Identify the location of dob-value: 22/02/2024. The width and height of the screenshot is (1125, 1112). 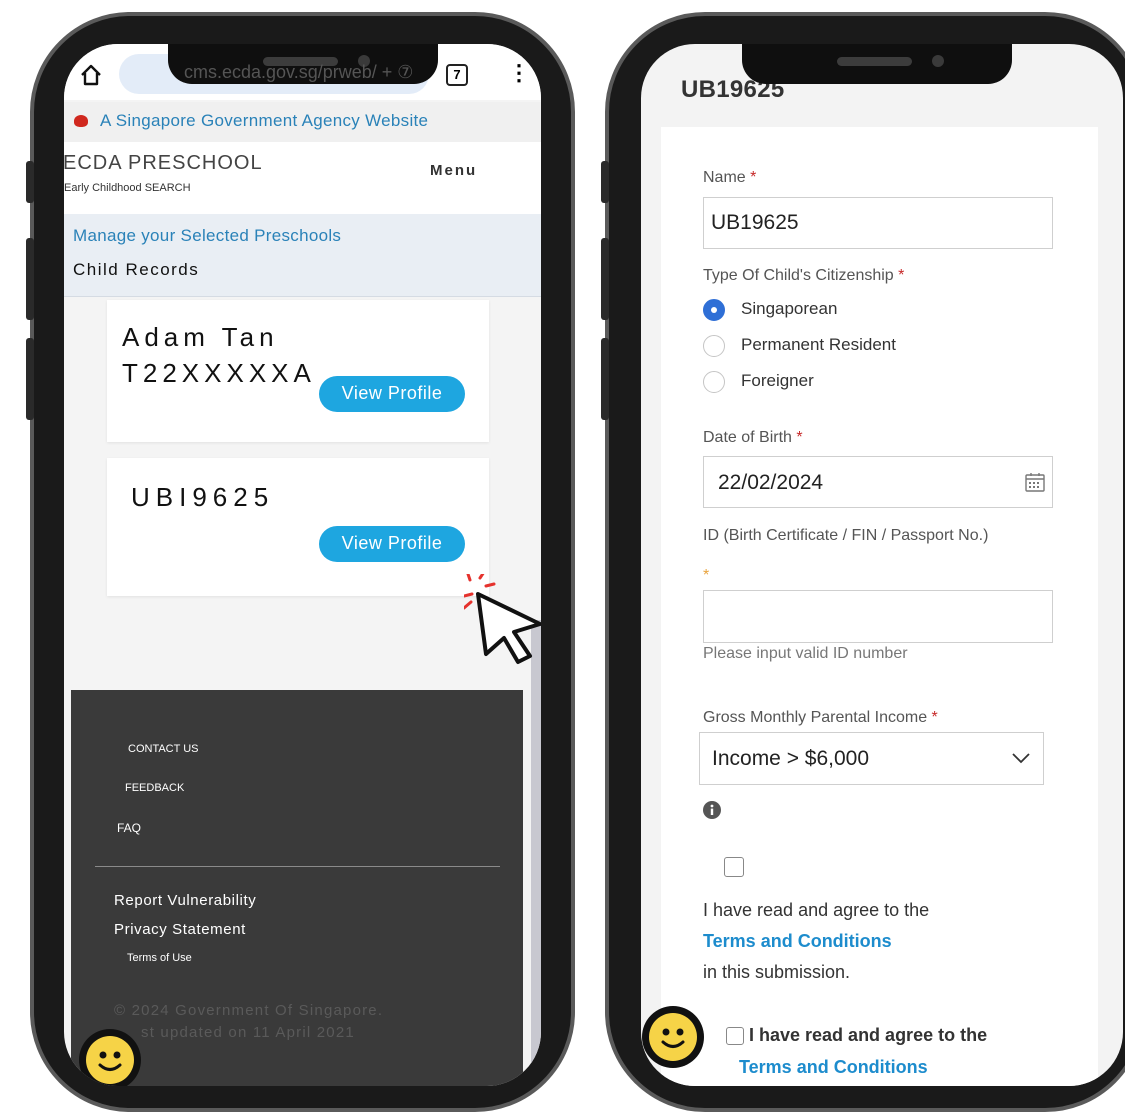
(771, 482).